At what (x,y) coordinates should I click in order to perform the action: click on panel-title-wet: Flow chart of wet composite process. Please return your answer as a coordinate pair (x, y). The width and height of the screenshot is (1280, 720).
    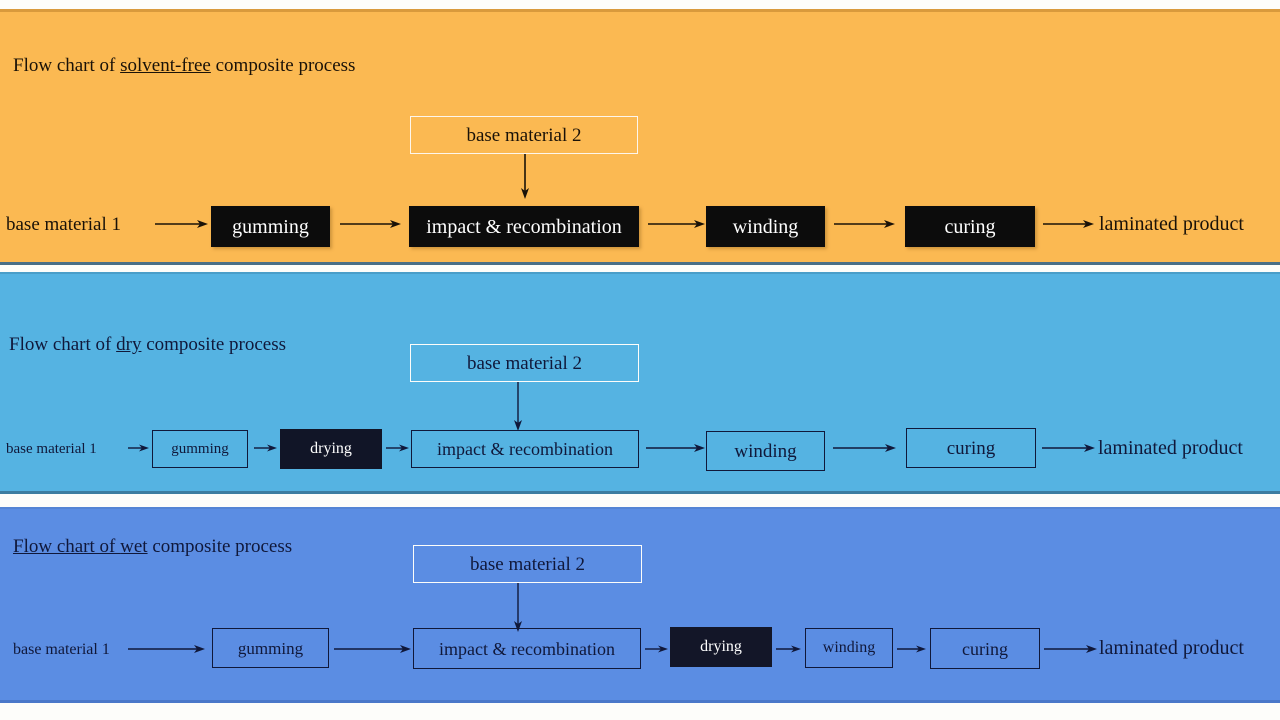
    Looking at the image, I should click on (152, 547).